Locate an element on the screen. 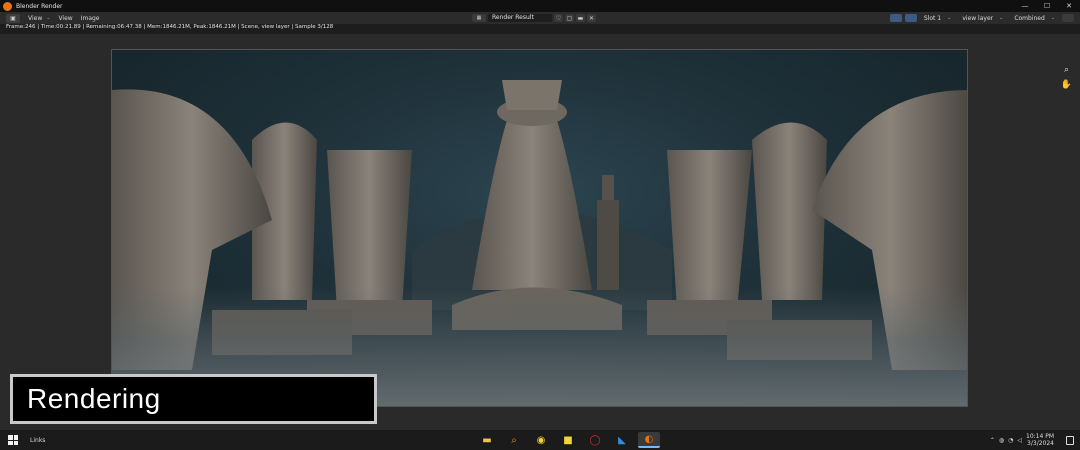  pin-icon is located at coordinates (895, 18).